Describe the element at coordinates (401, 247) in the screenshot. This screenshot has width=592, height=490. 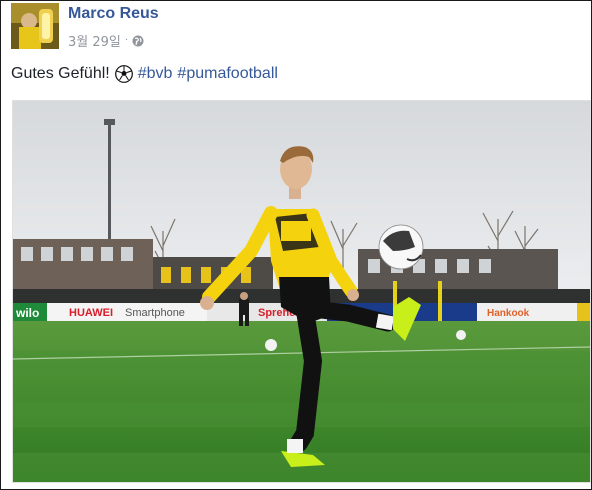
I see `soccer-ball` at that location.